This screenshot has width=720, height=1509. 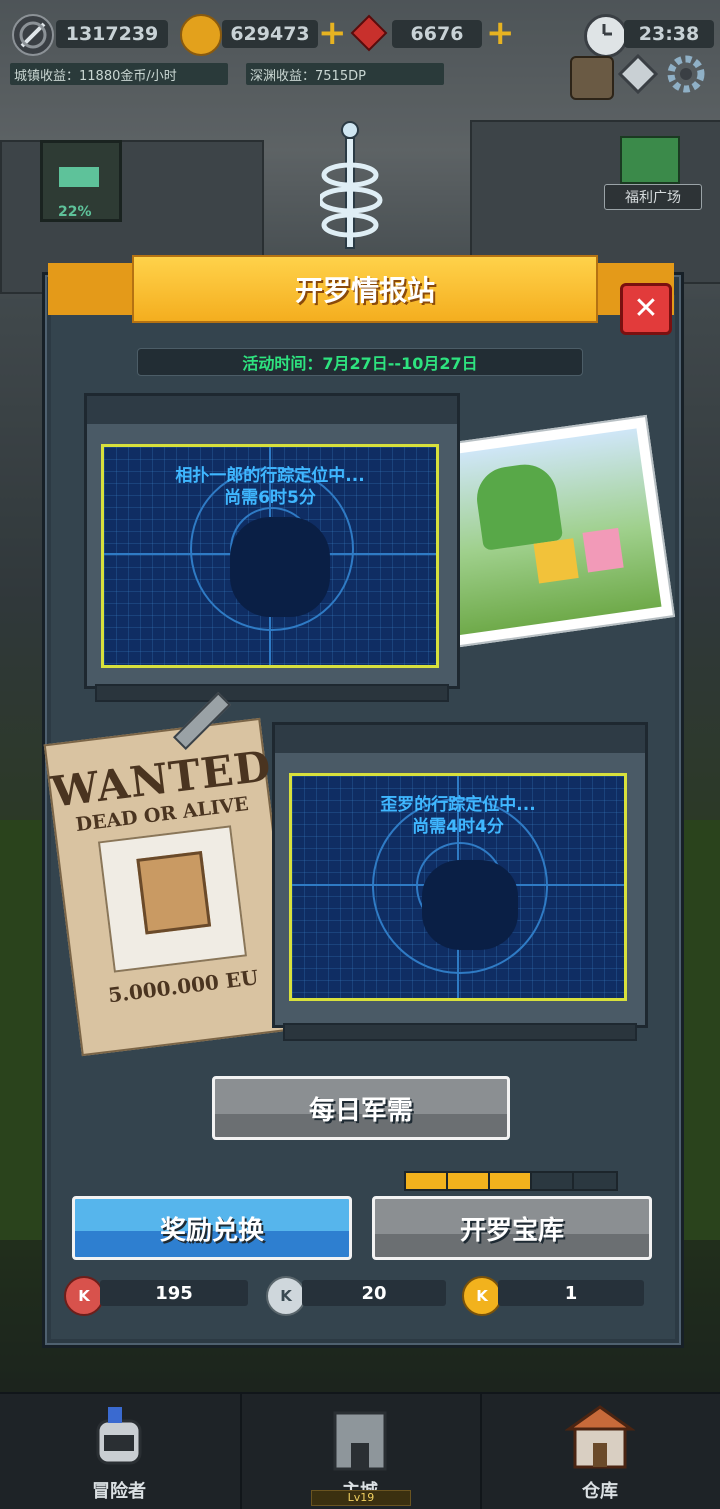 I want to click on add-gold-button: +, so click(x=332, y=33).